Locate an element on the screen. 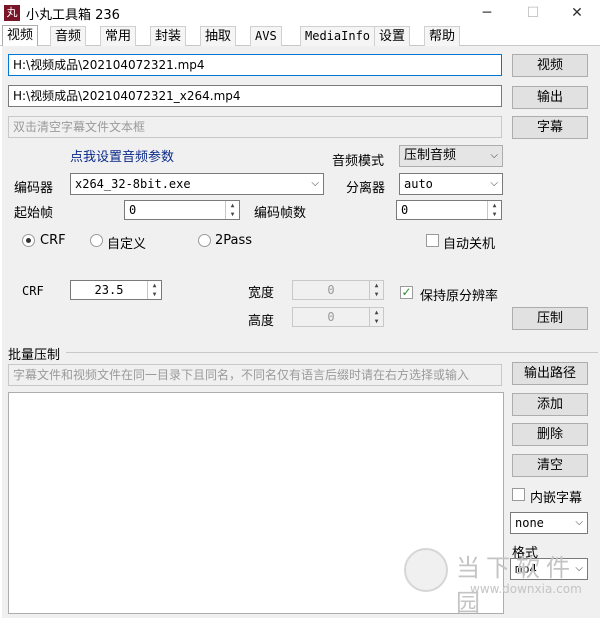 The image size is (600, 618). encoder-select: x264_32-8bit.exe ⌵ is located at coordinates (197, 184).